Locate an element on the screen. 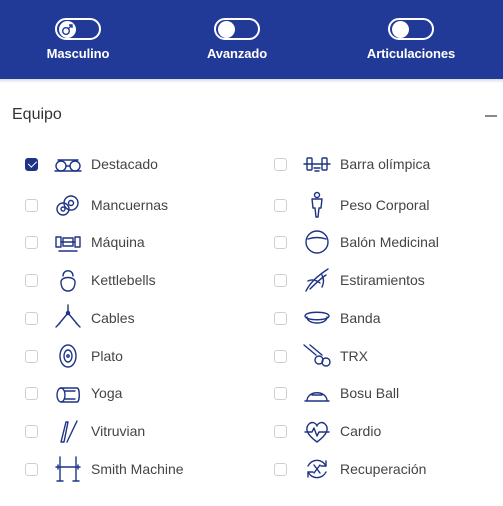  stretching-icon is located at coordinates (317, 280).